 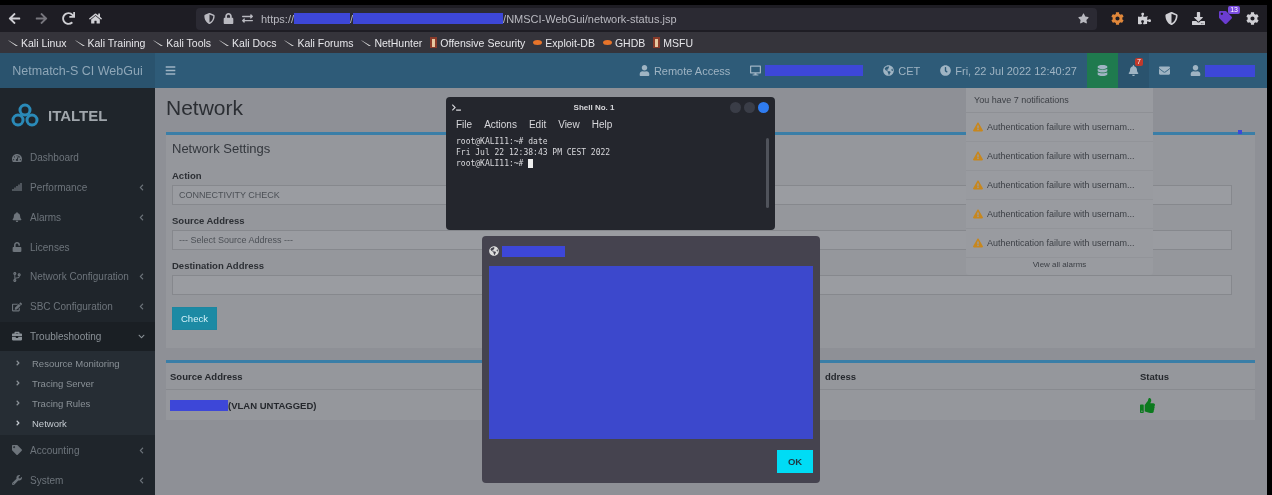 I want to click on column-header: Source Address, so click(x=206, y=376).